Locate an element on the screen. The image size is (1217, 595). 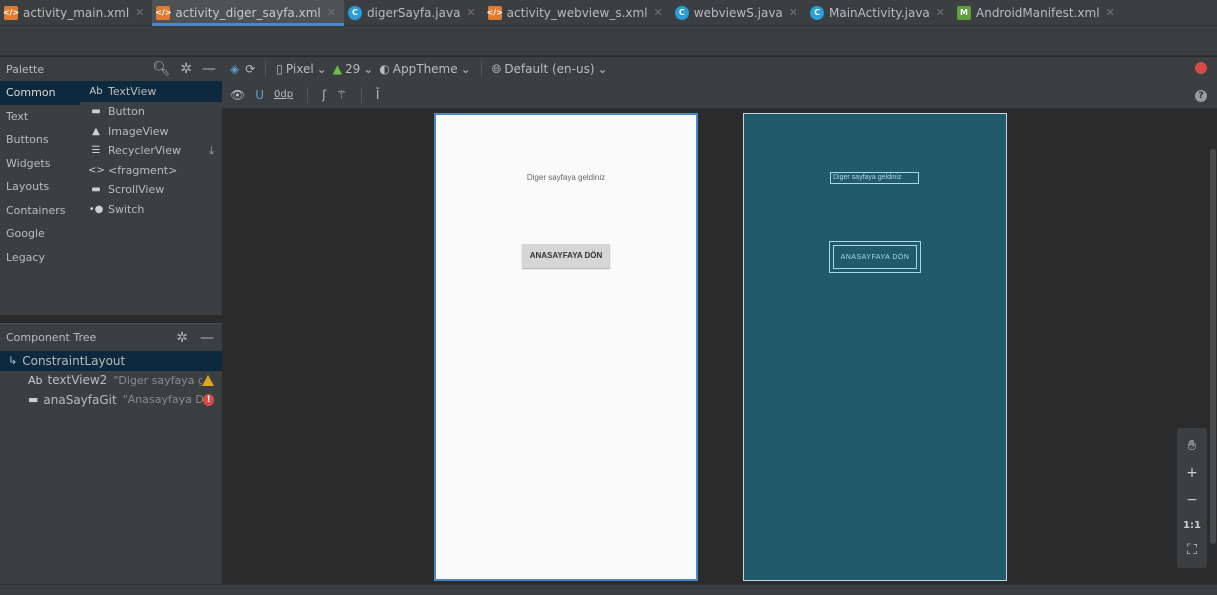
blueprint-button: ANASAYFAYA DÖN is located at coordinates (875, 257).